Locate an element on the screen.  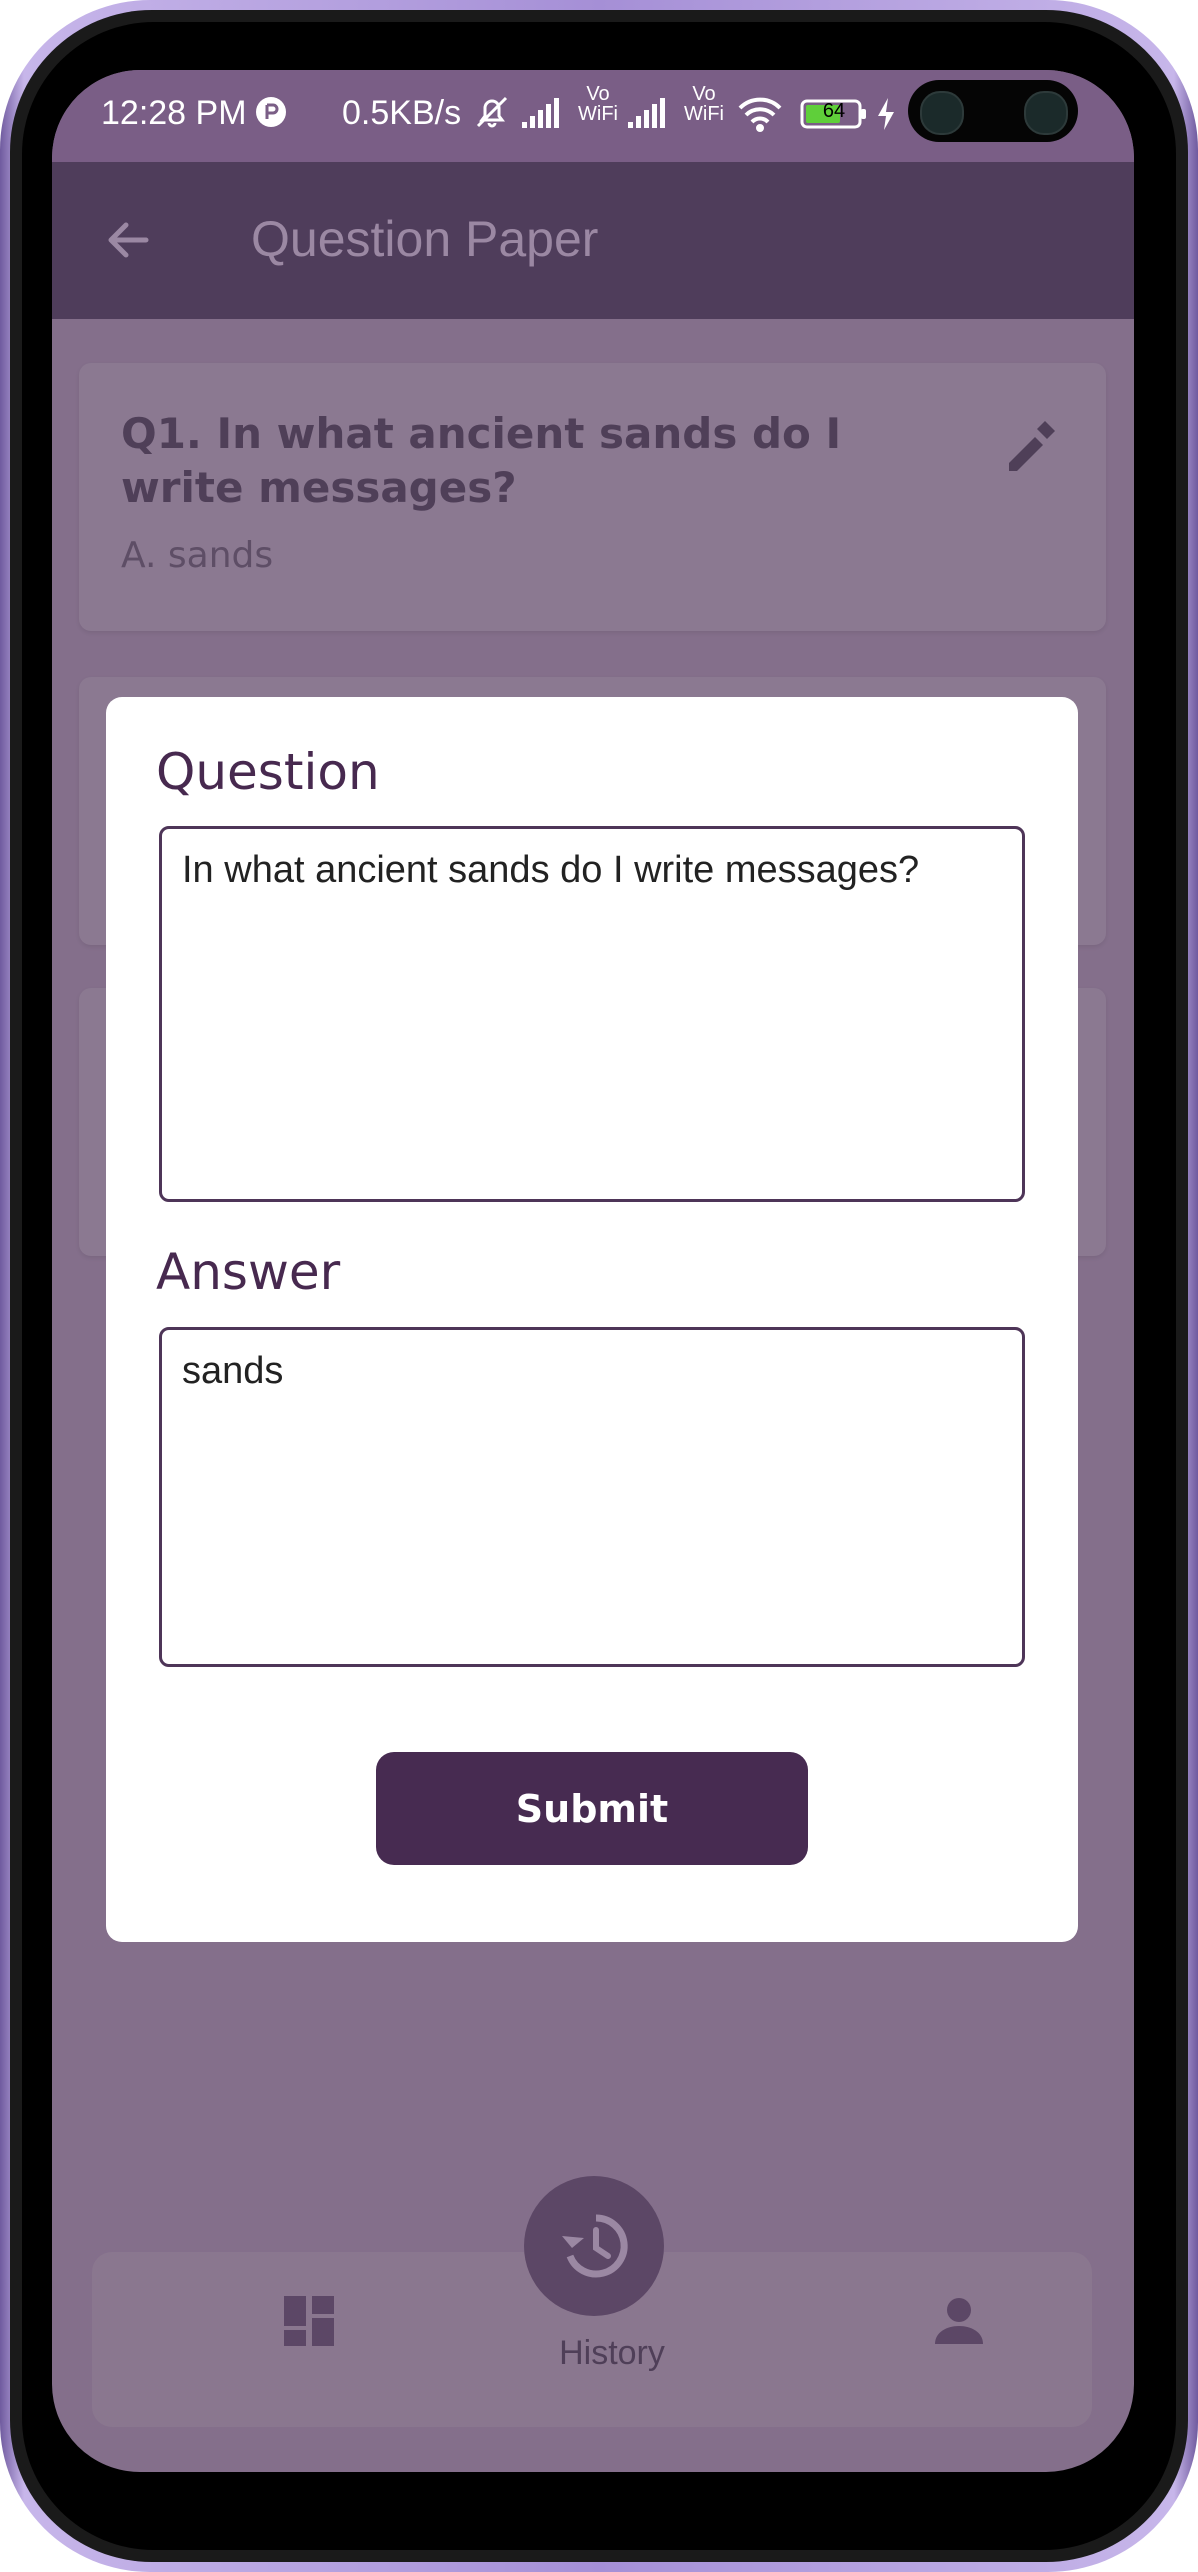
battery-level: 64 is located at coordinates (834, 111).